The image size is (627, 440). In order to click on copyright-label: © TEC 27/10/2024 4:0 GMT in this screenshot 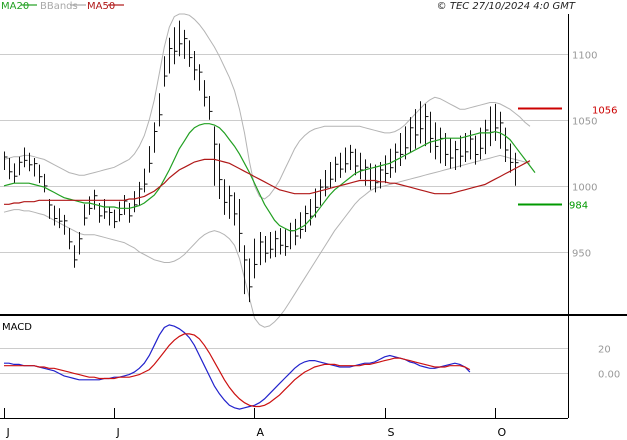, I will do `click(506, 6)`.